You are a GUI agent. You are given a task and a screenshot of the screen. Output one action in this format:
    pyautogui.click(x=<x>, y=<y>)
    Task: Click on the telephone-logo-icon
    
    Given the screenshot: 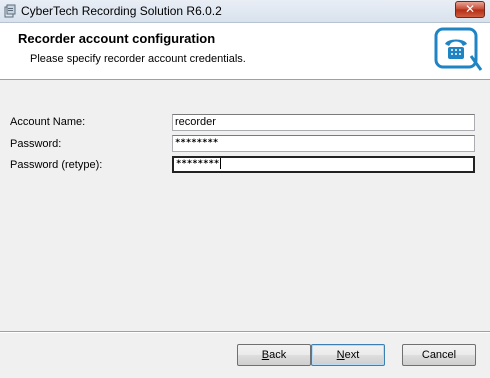 What is the action you would take?
    pyautogui.click(x=458, y=49)
    